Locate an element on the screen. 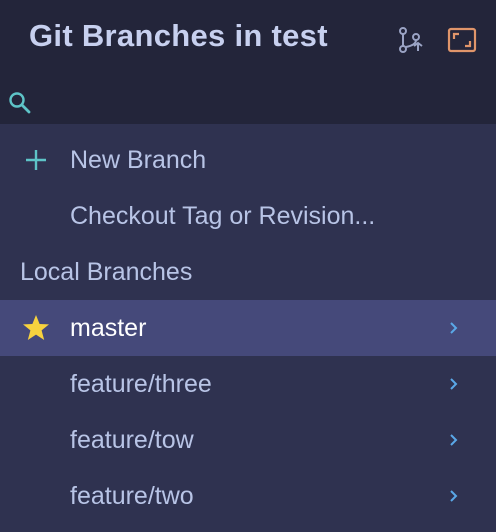  search-icon is located at coordinates (20, 103).